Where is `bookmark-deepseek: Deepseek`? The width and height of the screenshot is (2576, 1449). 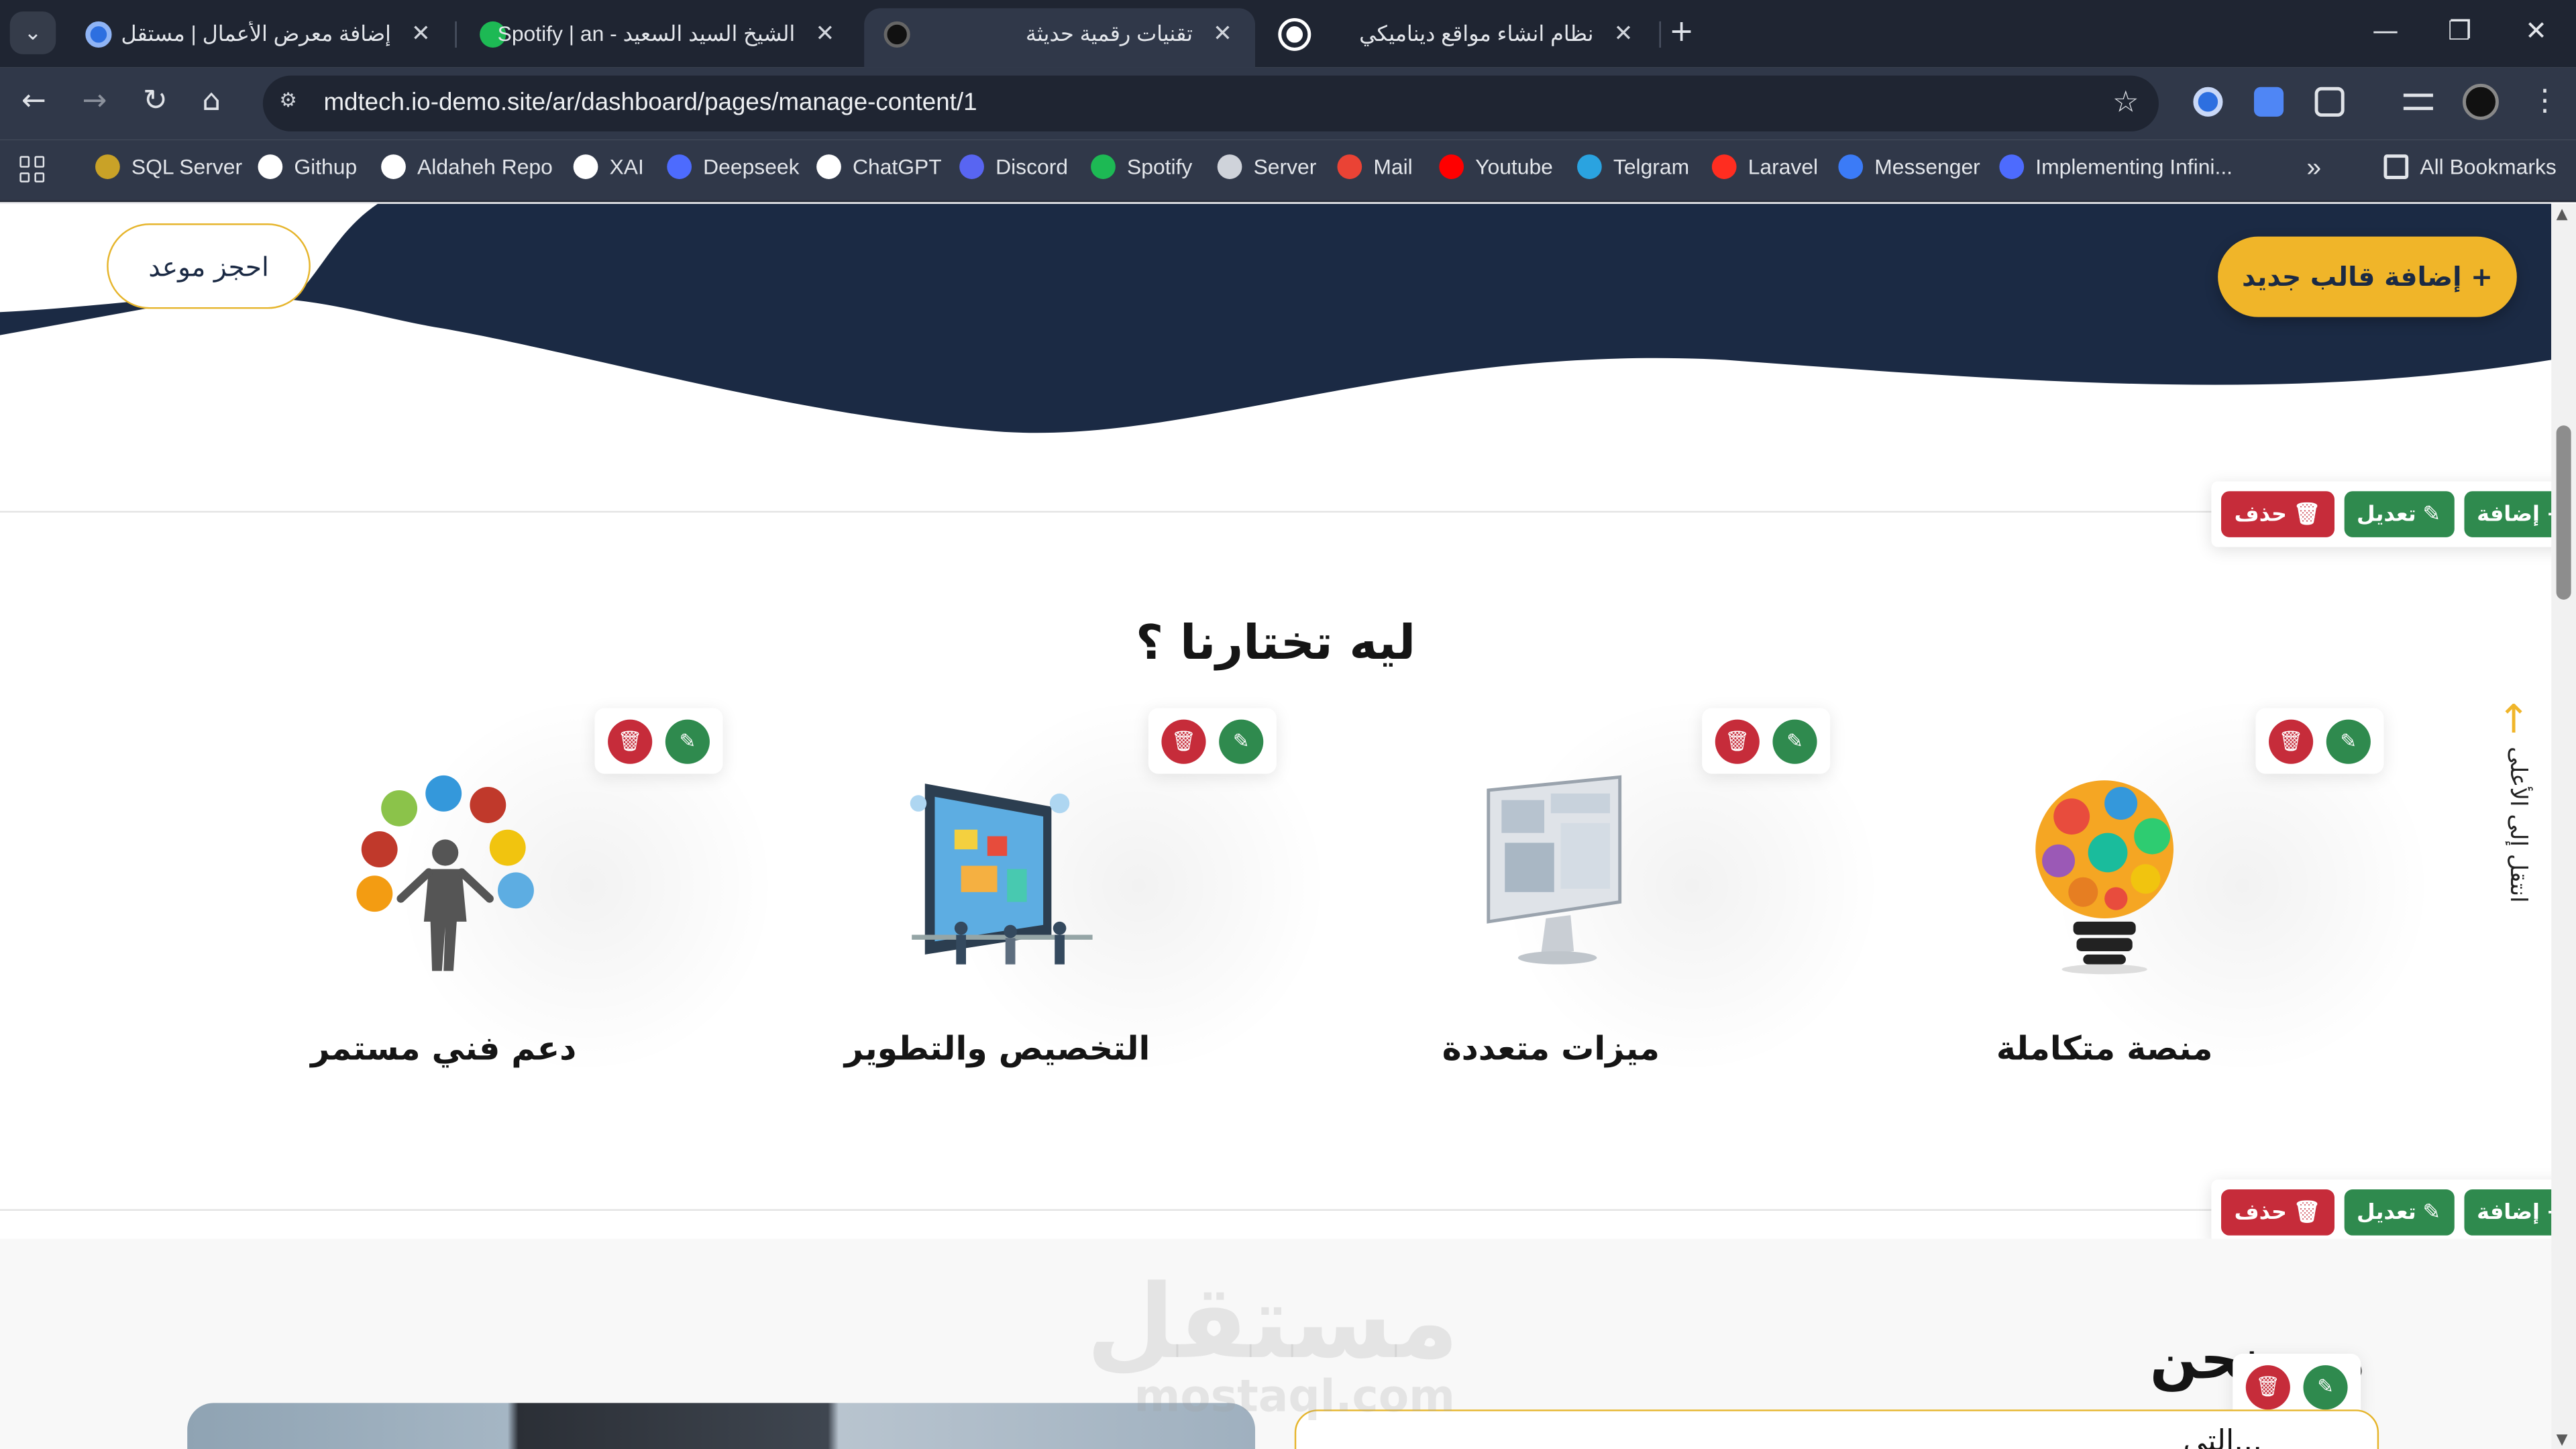
bookmark-deepseek: Deepseek is located at coordinates (733, 166).